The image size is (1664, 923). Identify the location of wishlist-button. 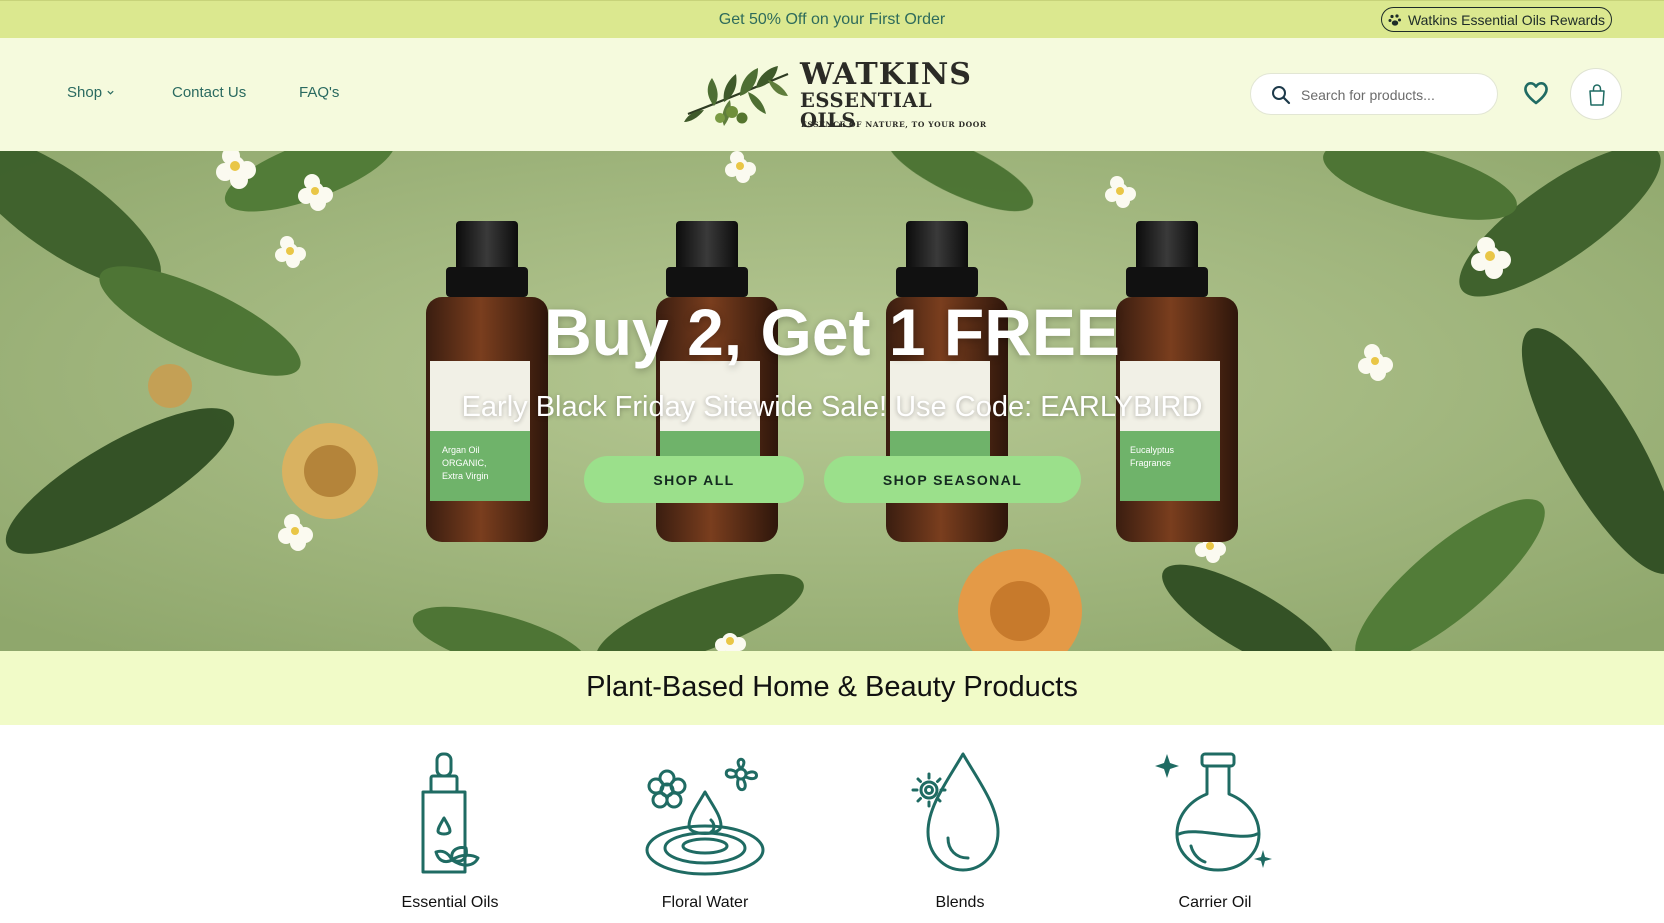
(1536, 93).